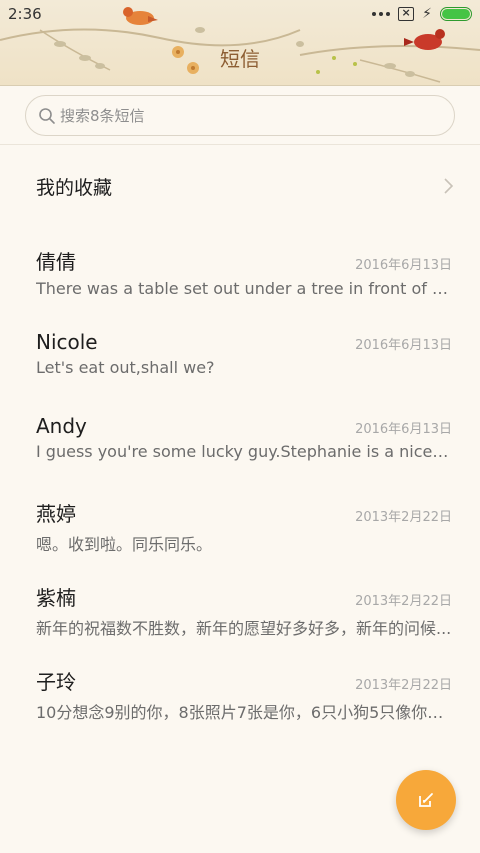  Describe the element at coordinates (56, 598) in the screenshot. I see `contact-name: 紫楠` at that location.